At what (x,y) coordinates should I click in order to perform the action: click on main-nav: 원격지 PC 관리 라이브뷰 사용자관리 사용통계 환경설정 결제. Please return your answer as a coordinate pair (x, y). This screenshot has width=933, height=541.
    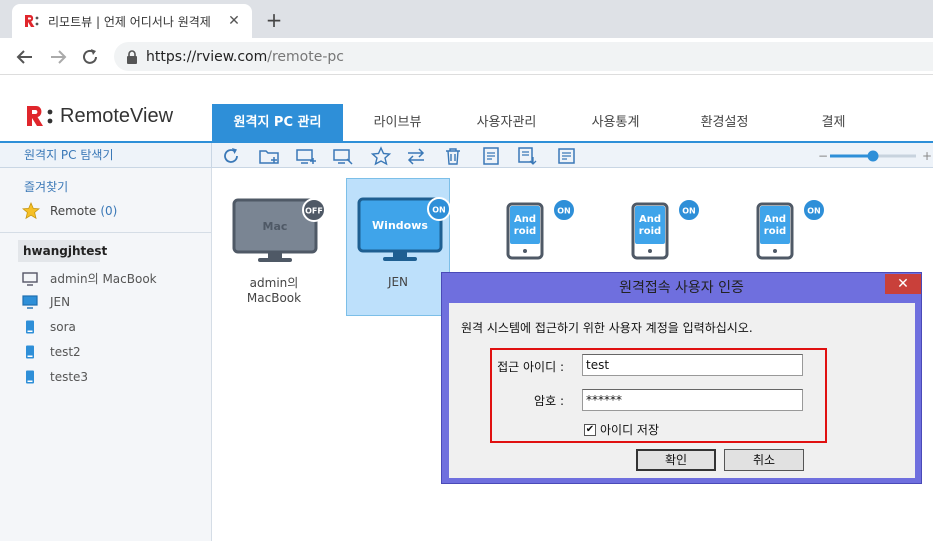
    Looking at the image, I should click on (550, 122).